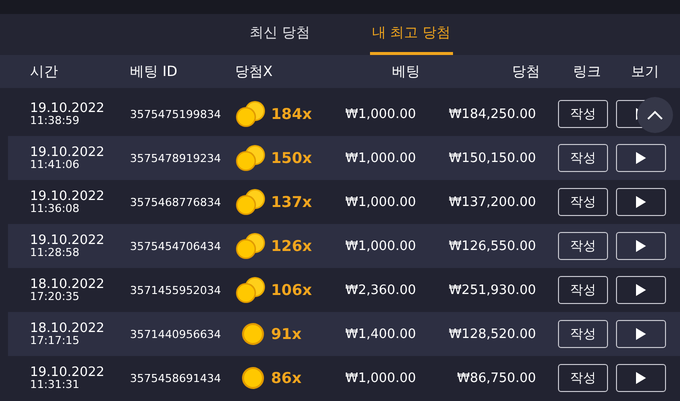 The width and height of the screenshot is (680, 401). Describe the element at coordinates (291, 202) in the screenshot. I see `multiplier: 137x` at that location.